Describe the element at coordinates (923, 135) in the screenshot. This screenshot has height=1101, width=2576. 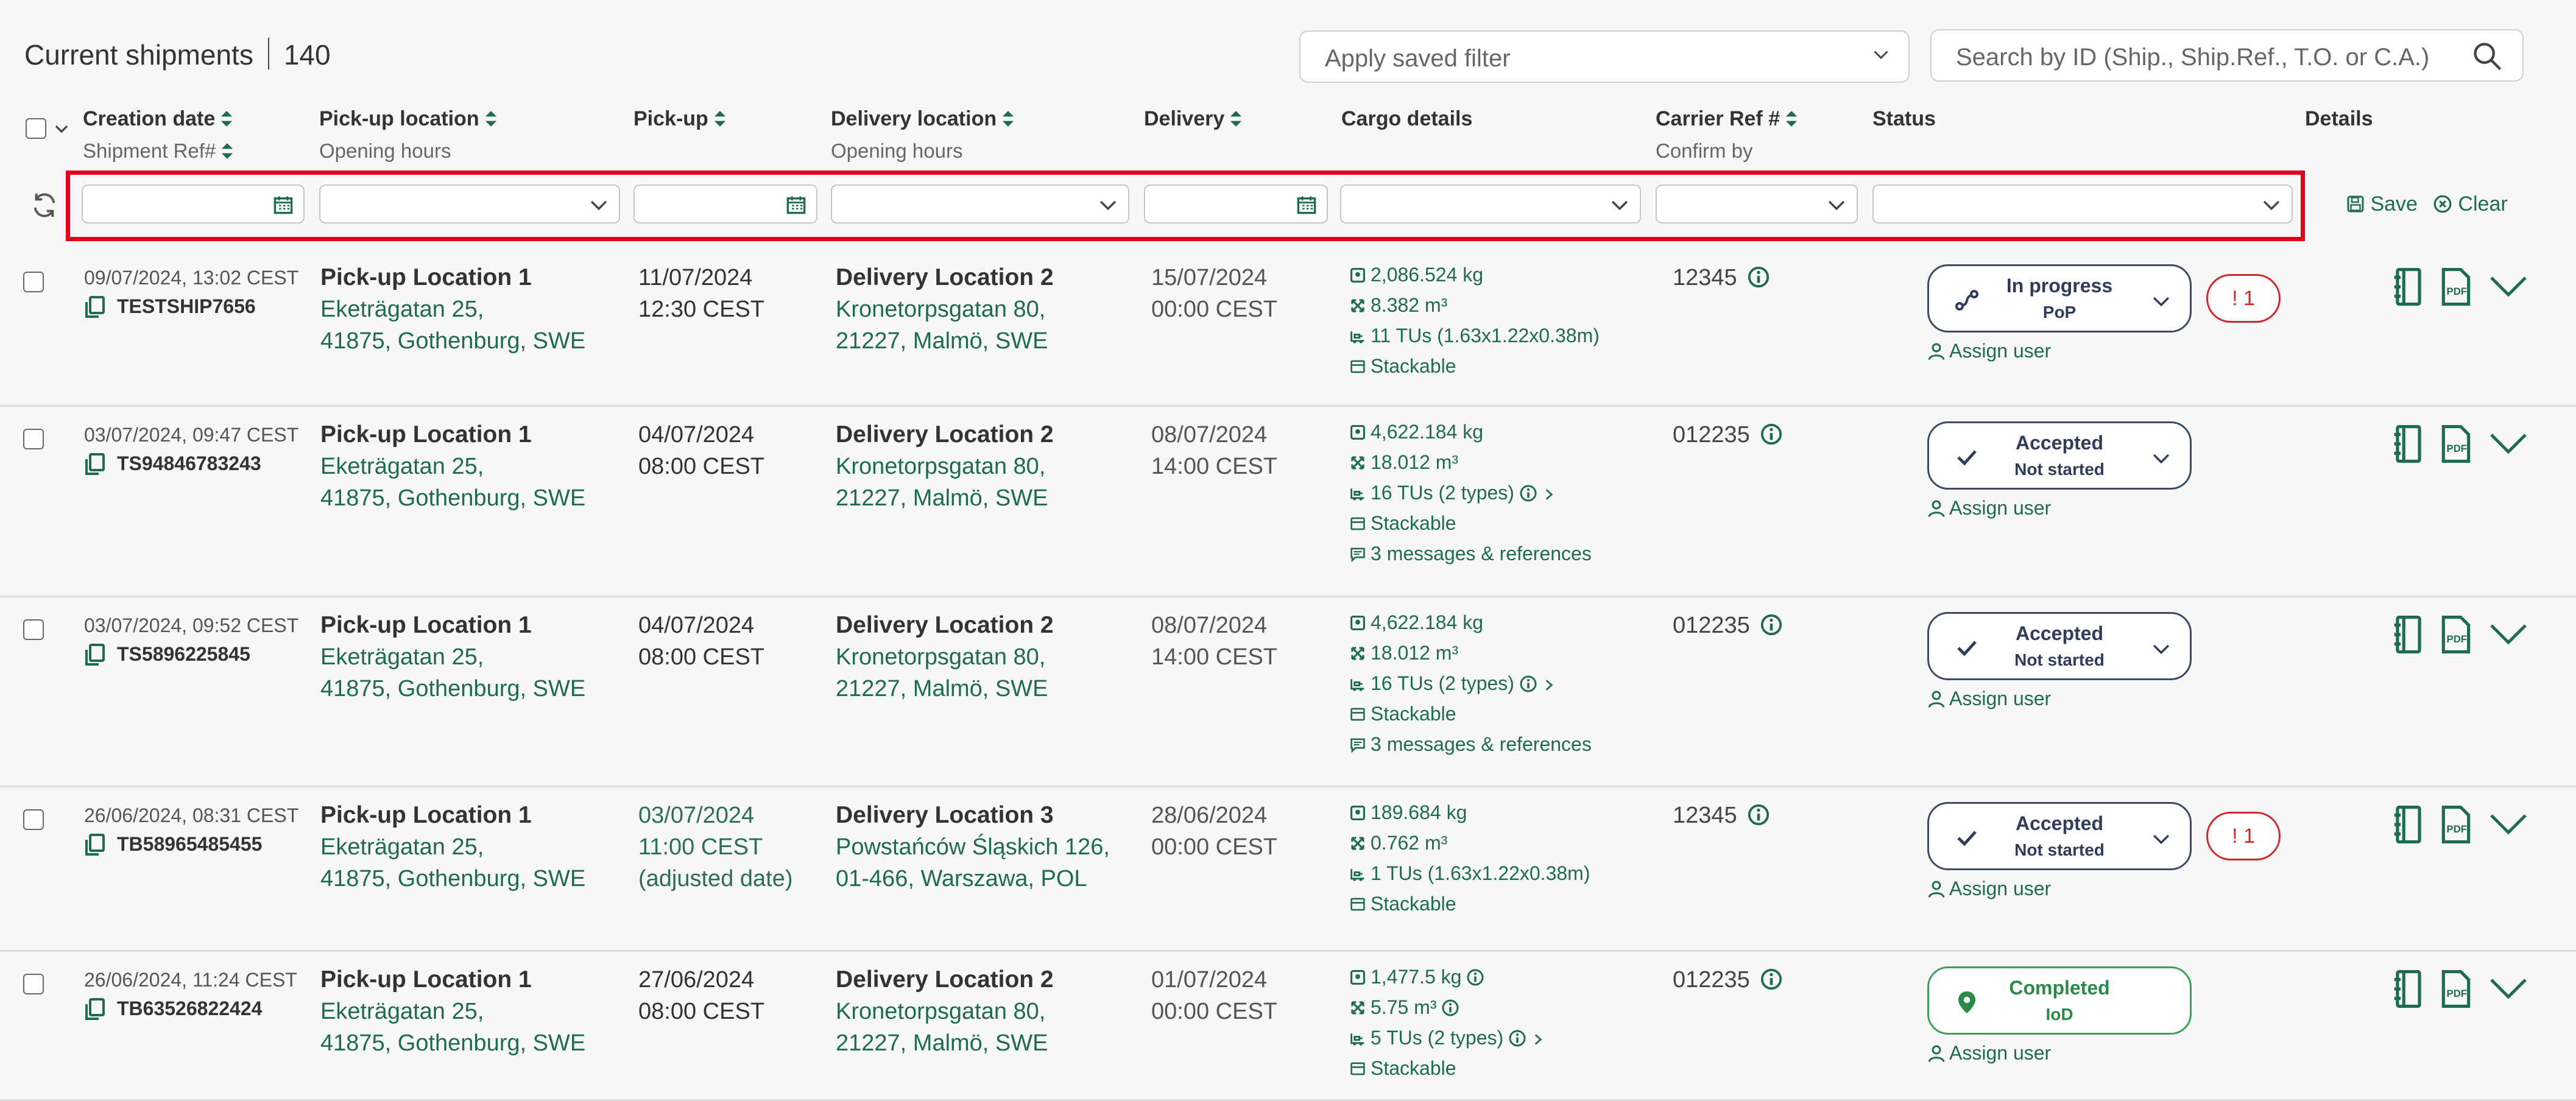
I see `header-delivery-location: Delivery location Opening hours` at that location.